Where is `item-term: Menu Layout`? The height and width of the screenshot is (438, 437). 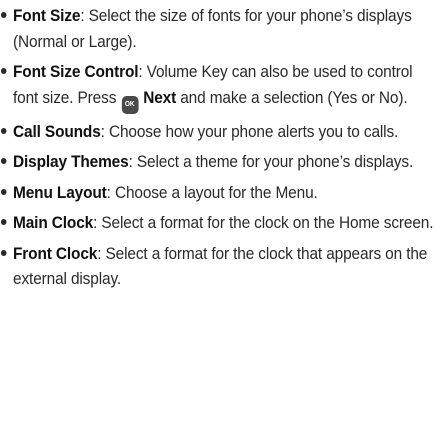 item-term: Menu Layout is located at coordinates (60, 192).